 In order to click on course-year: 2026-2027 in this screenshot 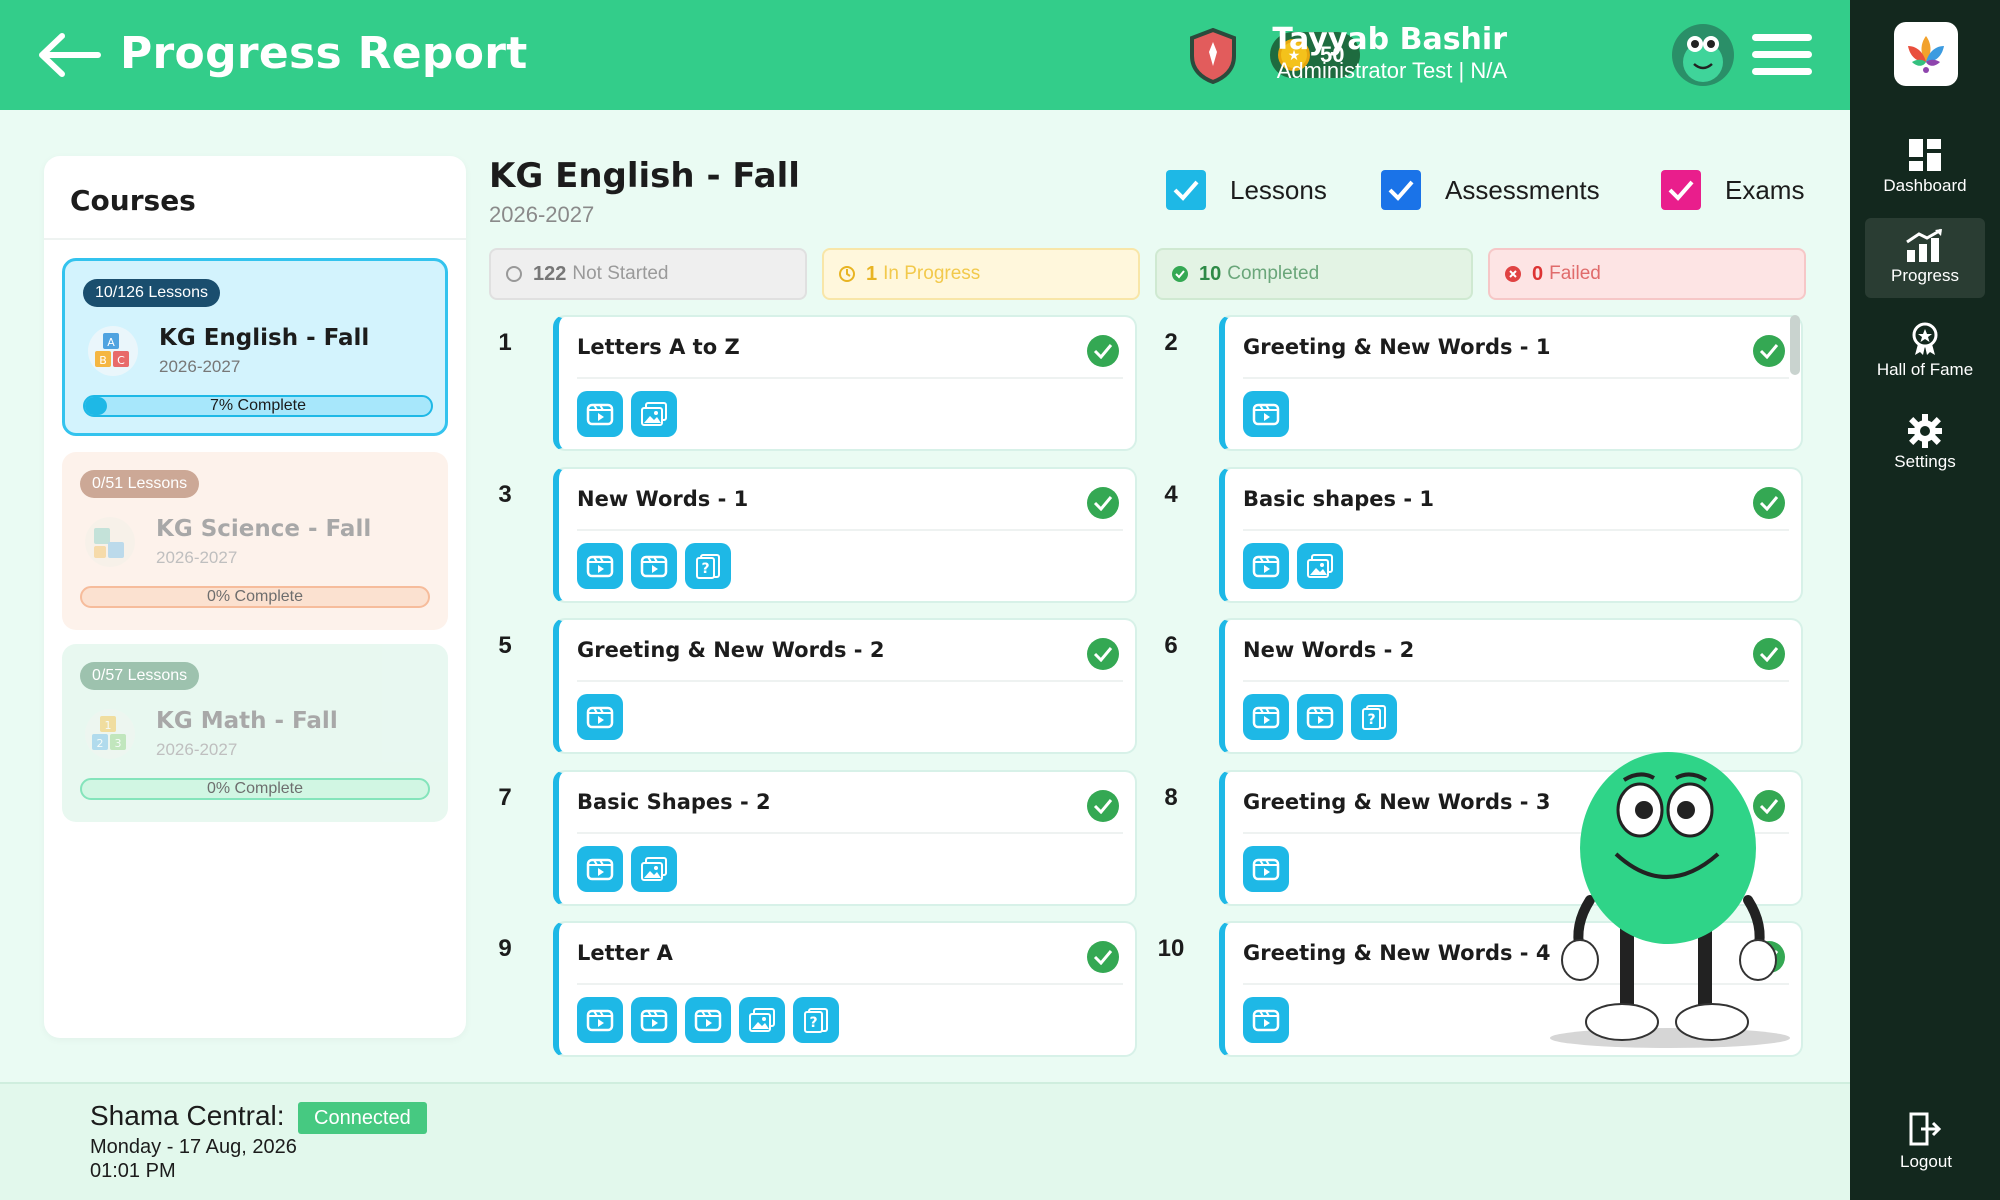, I will do `click(200, 366)`.